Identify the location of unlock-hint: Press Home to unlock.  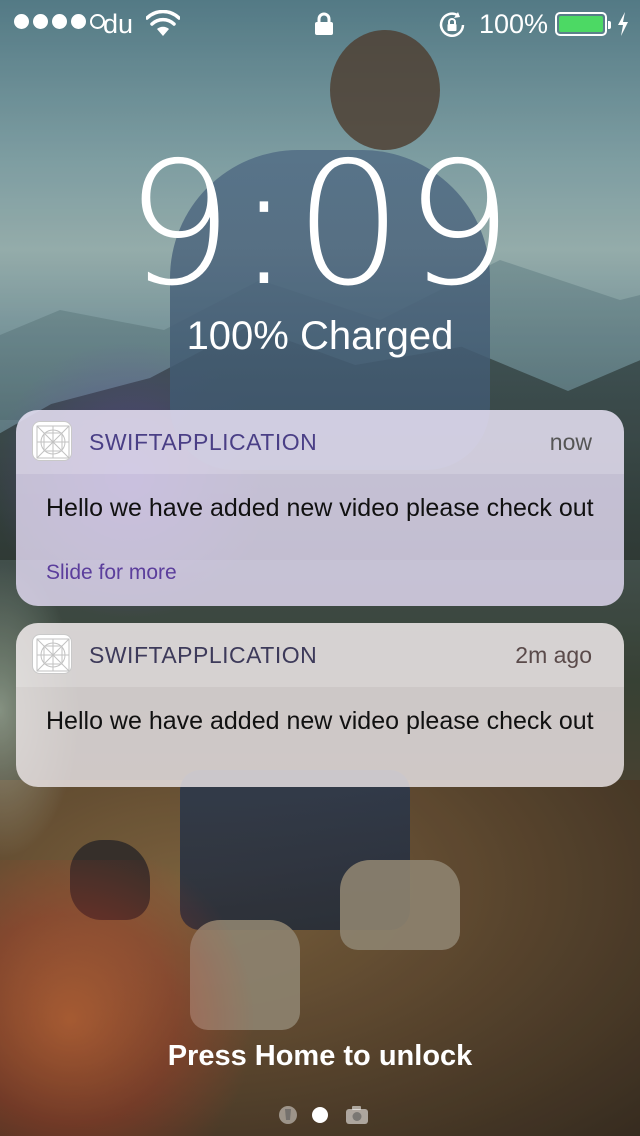
(320, 1056).